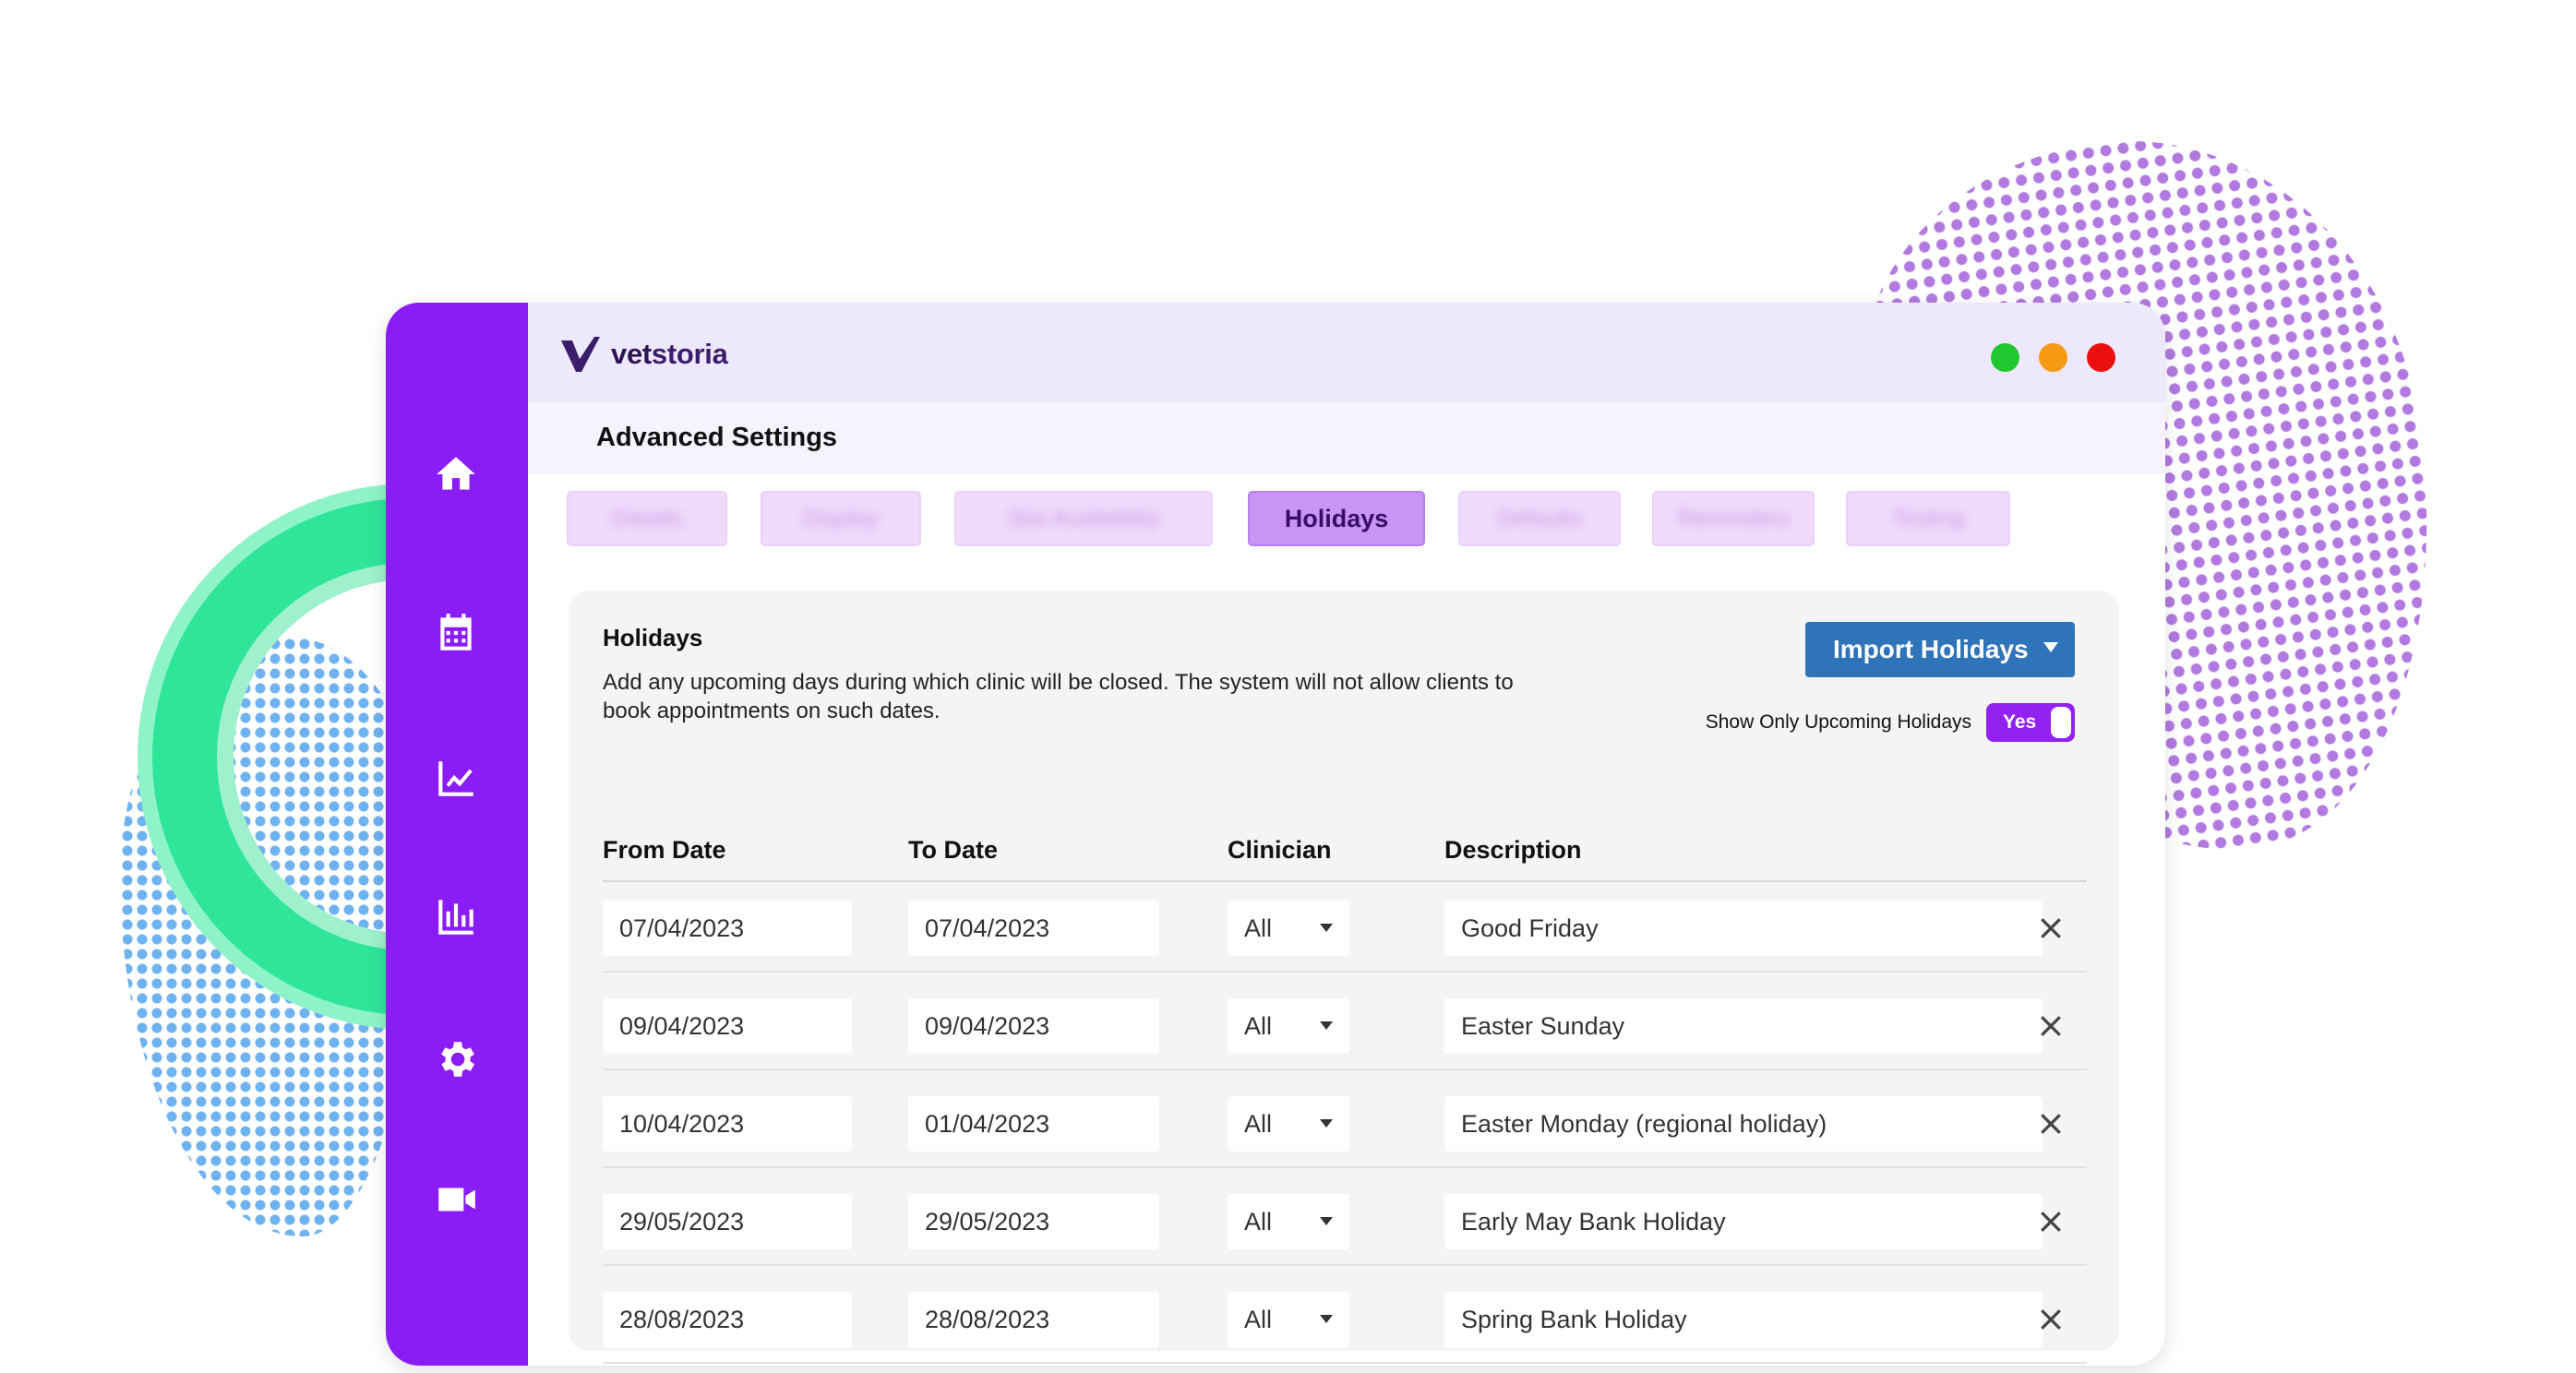 The width and height of the screenshot is (2576, 1373). I want to click on home-icon, so click(456, 474).